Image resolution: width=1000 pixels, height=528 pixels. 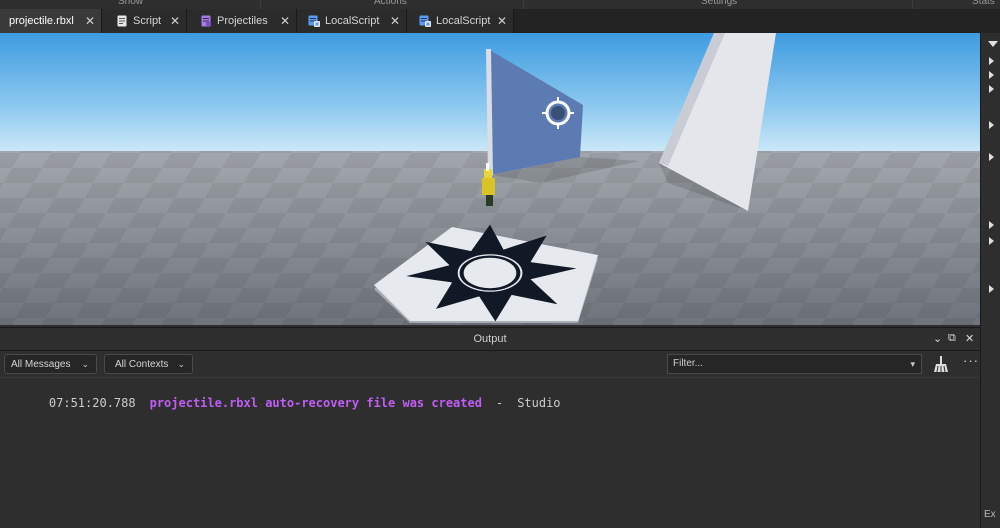 What do you see at coordinates (147, 21) in the screenshot?
I see `tab-label: Script` at bounding box center [147, 21].